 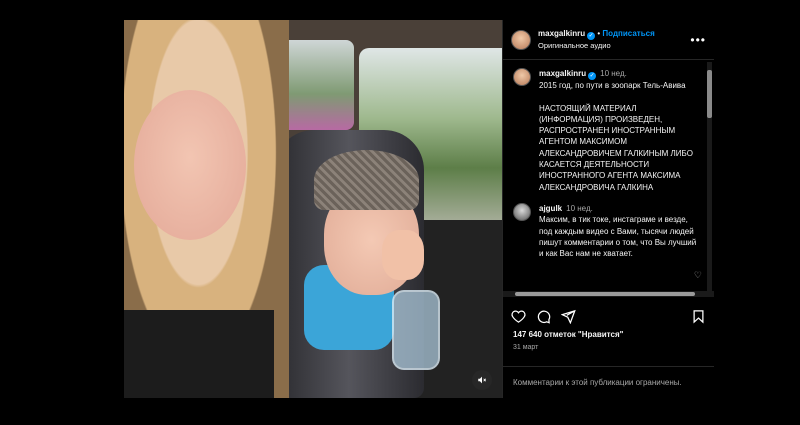 I want to click on vertical-scrollbar-thumb, so click(x=709, y=94).